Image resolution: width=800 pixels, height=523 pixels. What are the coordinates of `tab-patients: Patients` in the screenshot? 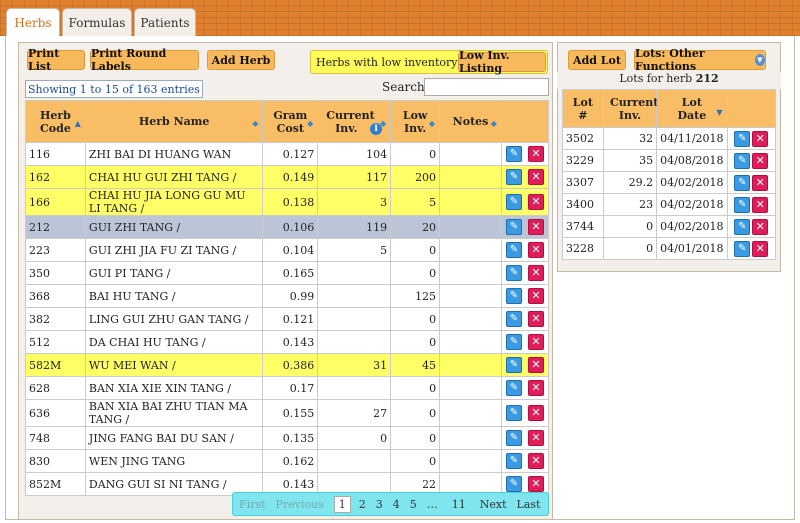 It's located at (165, 22).